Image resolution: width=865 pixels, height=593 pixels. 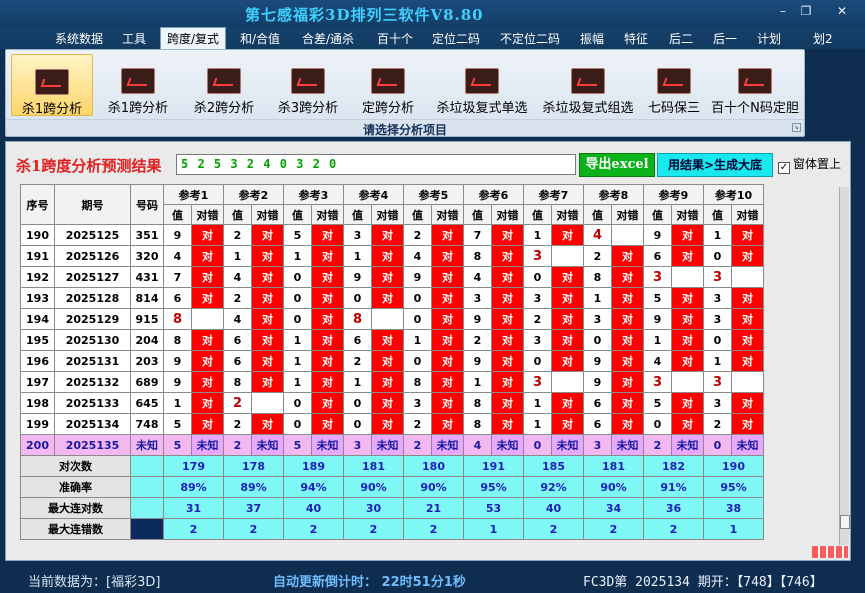 What do you see at coordinates (193, 38) in the screenshot?
I see `menu-span-compound: 跨度/复式` at bounding box center [193, 38].